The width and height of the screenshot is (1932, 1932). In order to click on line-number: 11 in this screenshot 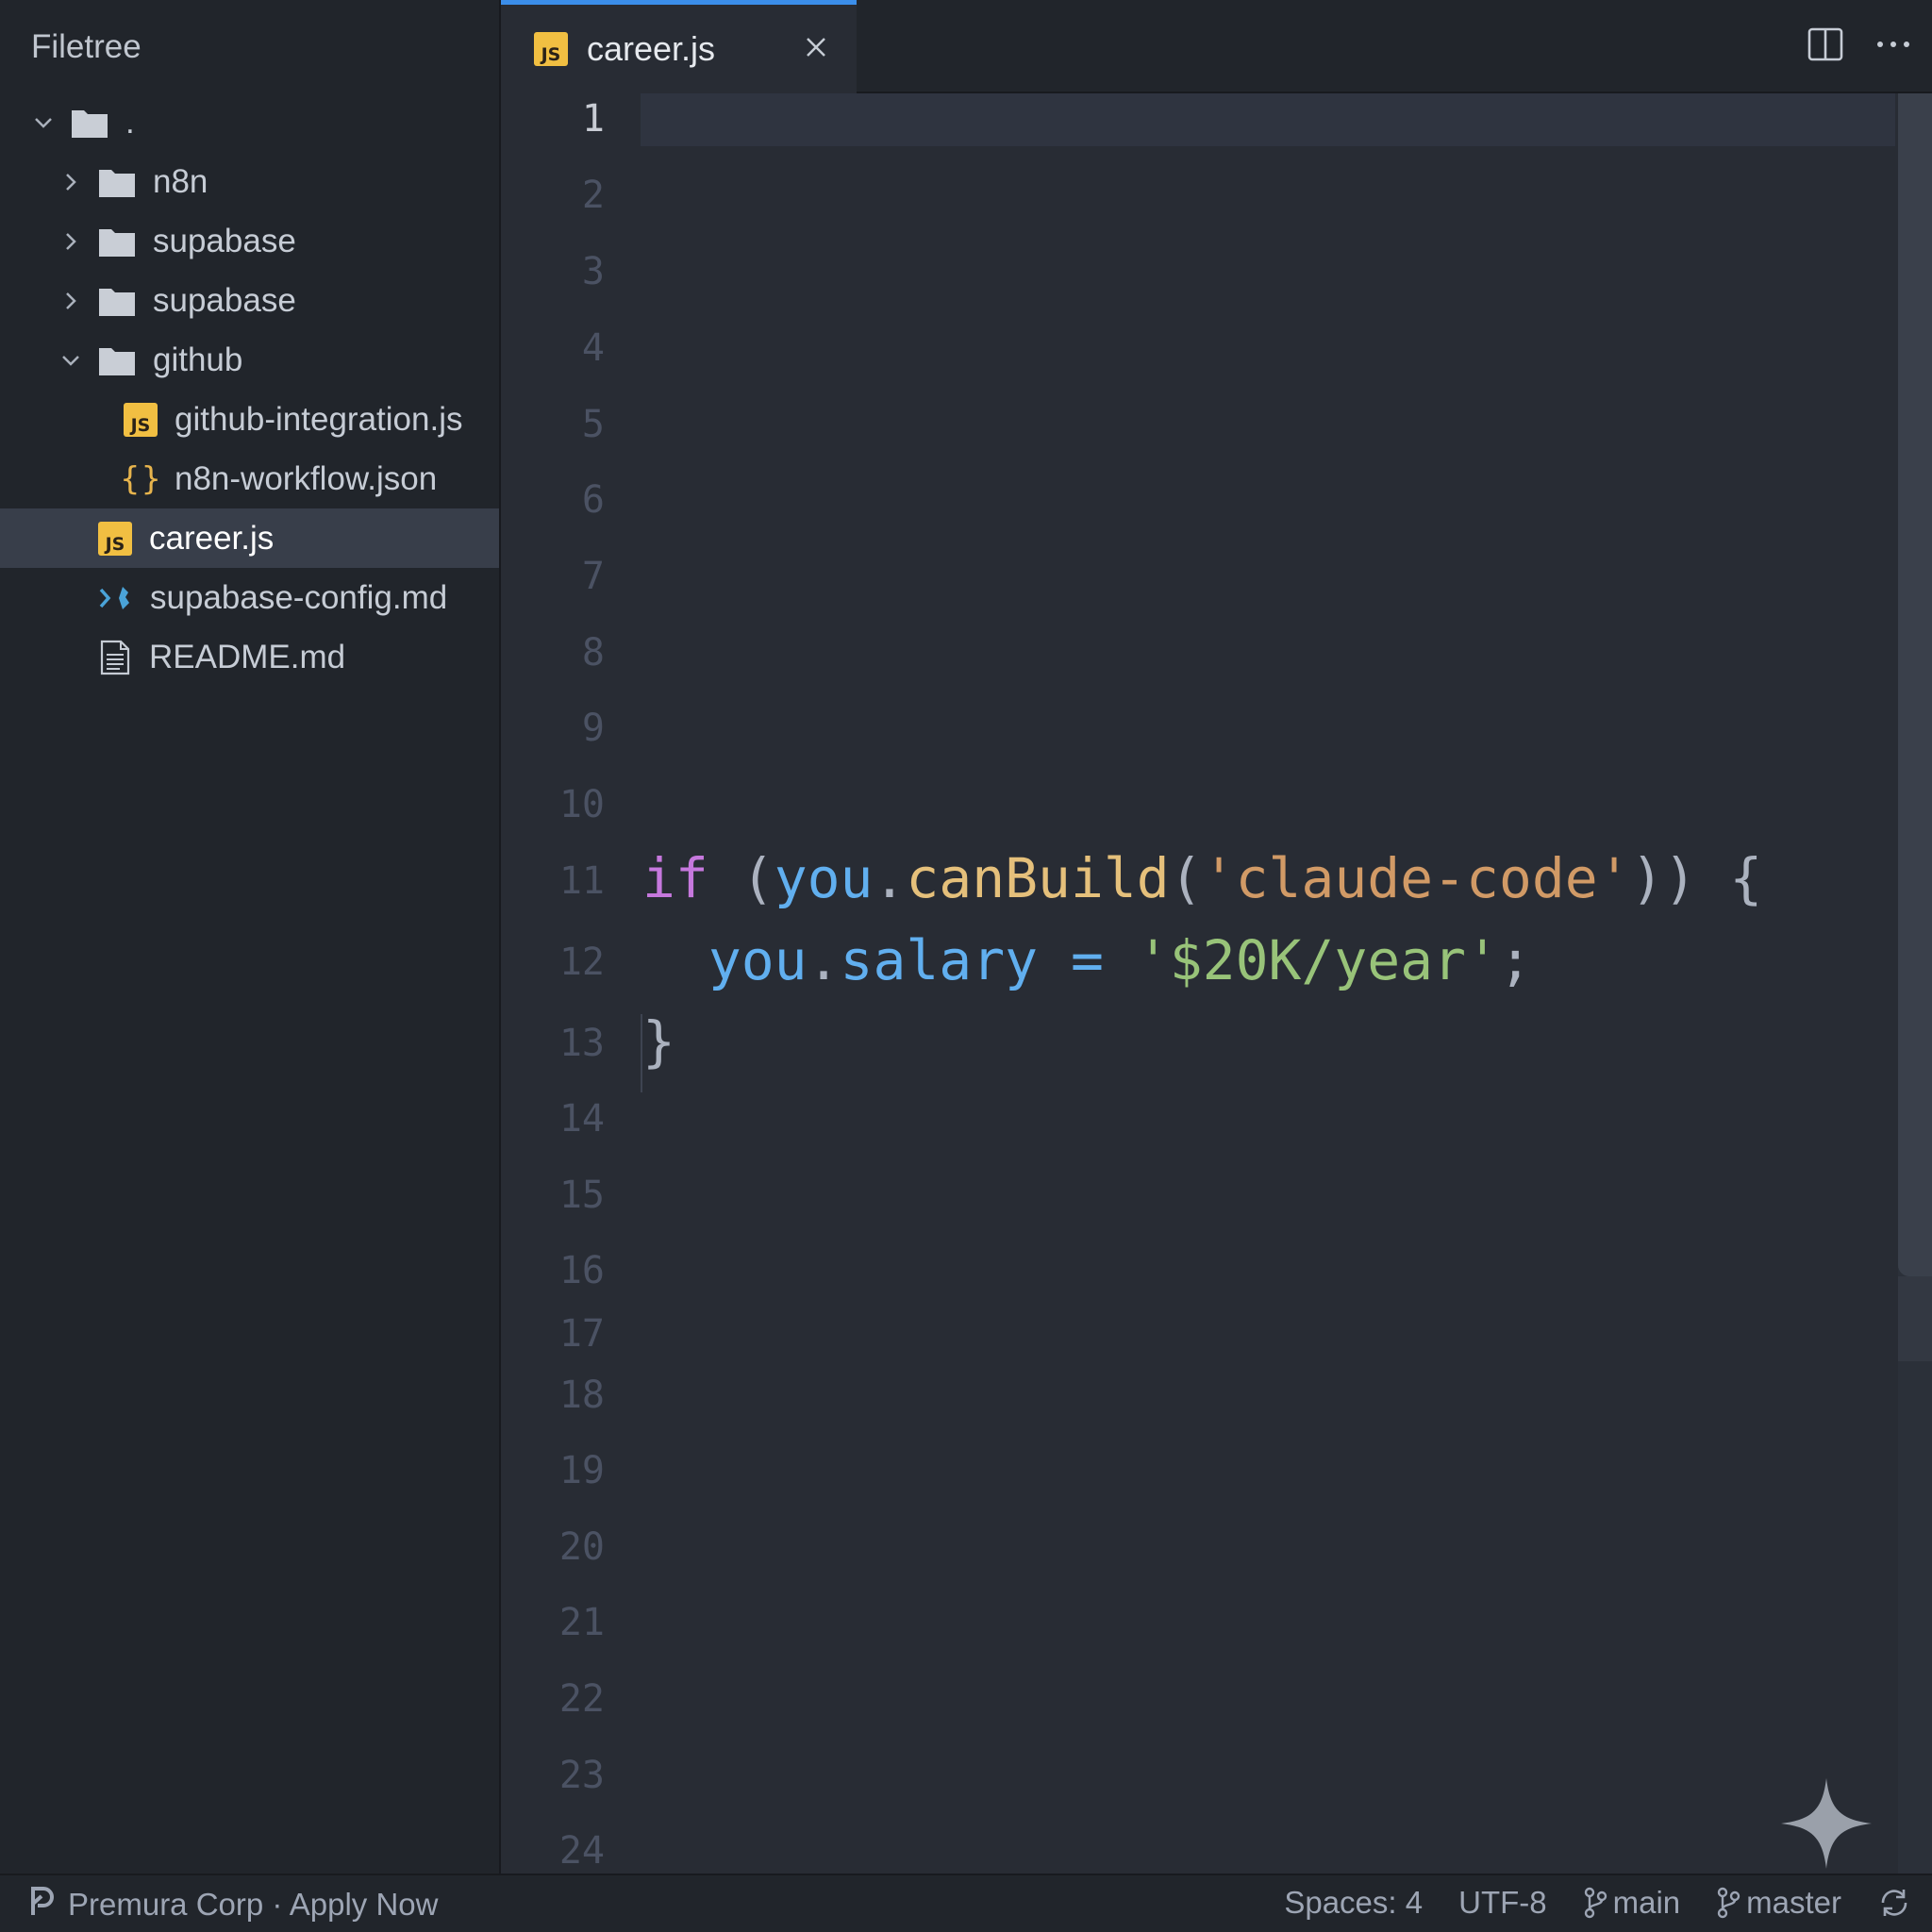, I will do `click(582, 881)`.